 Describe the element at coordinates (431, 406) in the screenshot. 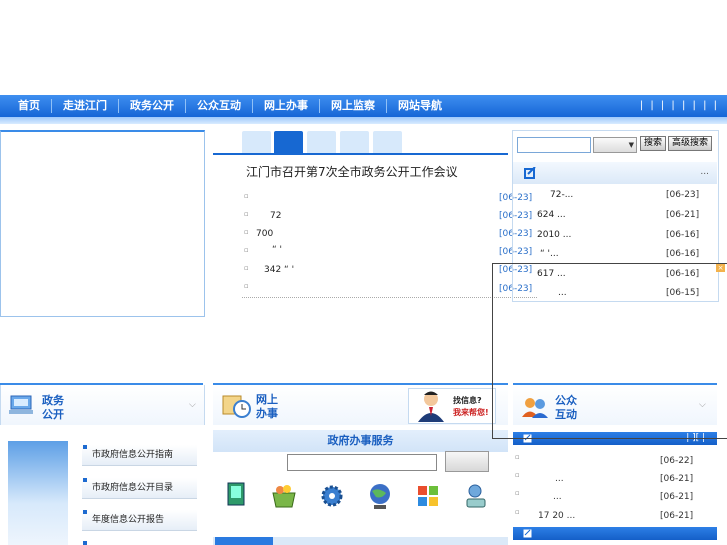

I see `assistant-figure-icon` at that location.